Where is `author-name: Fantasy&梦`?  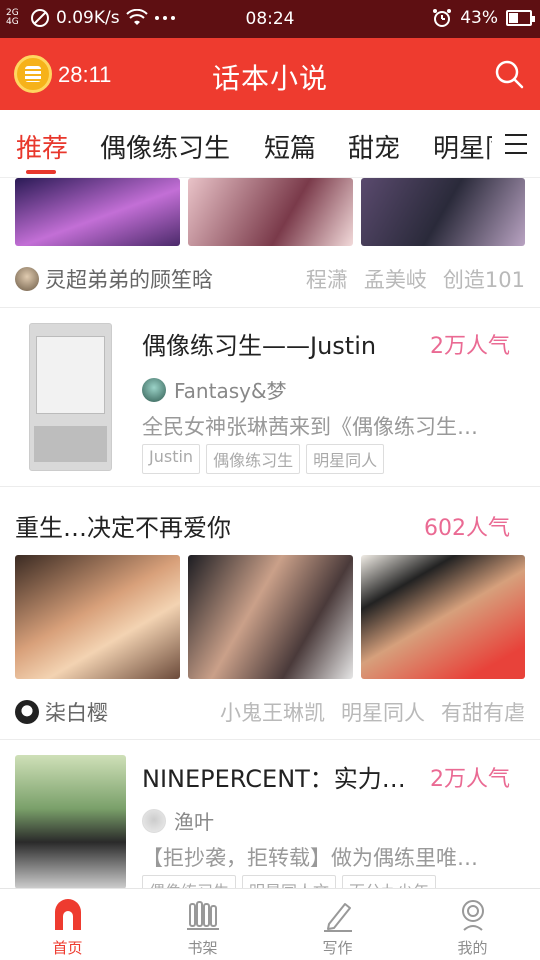
author-name: Fantasy&梦 is located at coordinates (230, 391).